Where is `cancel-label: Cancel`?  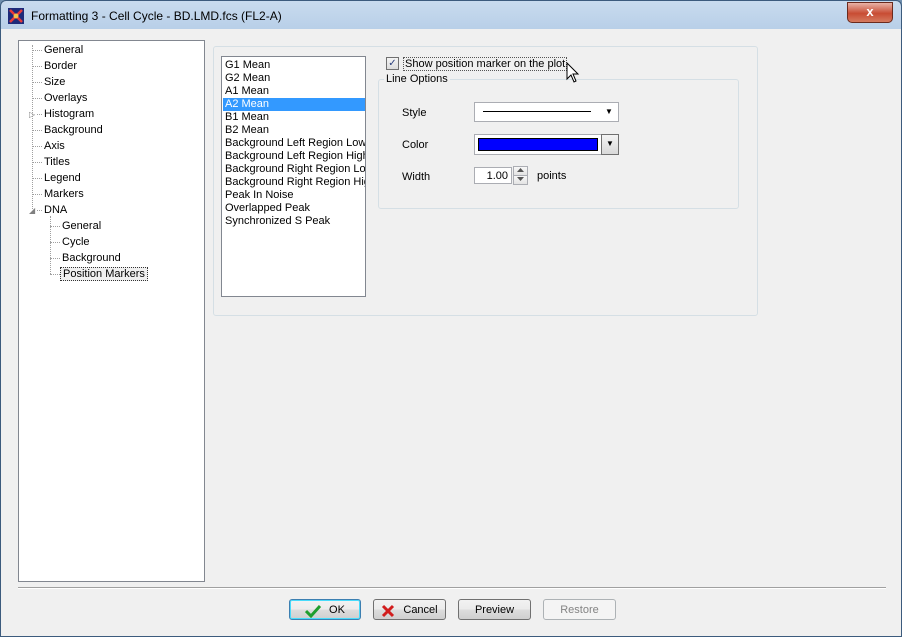
cancel-label: Cancel is located at coordinates (420, 610).